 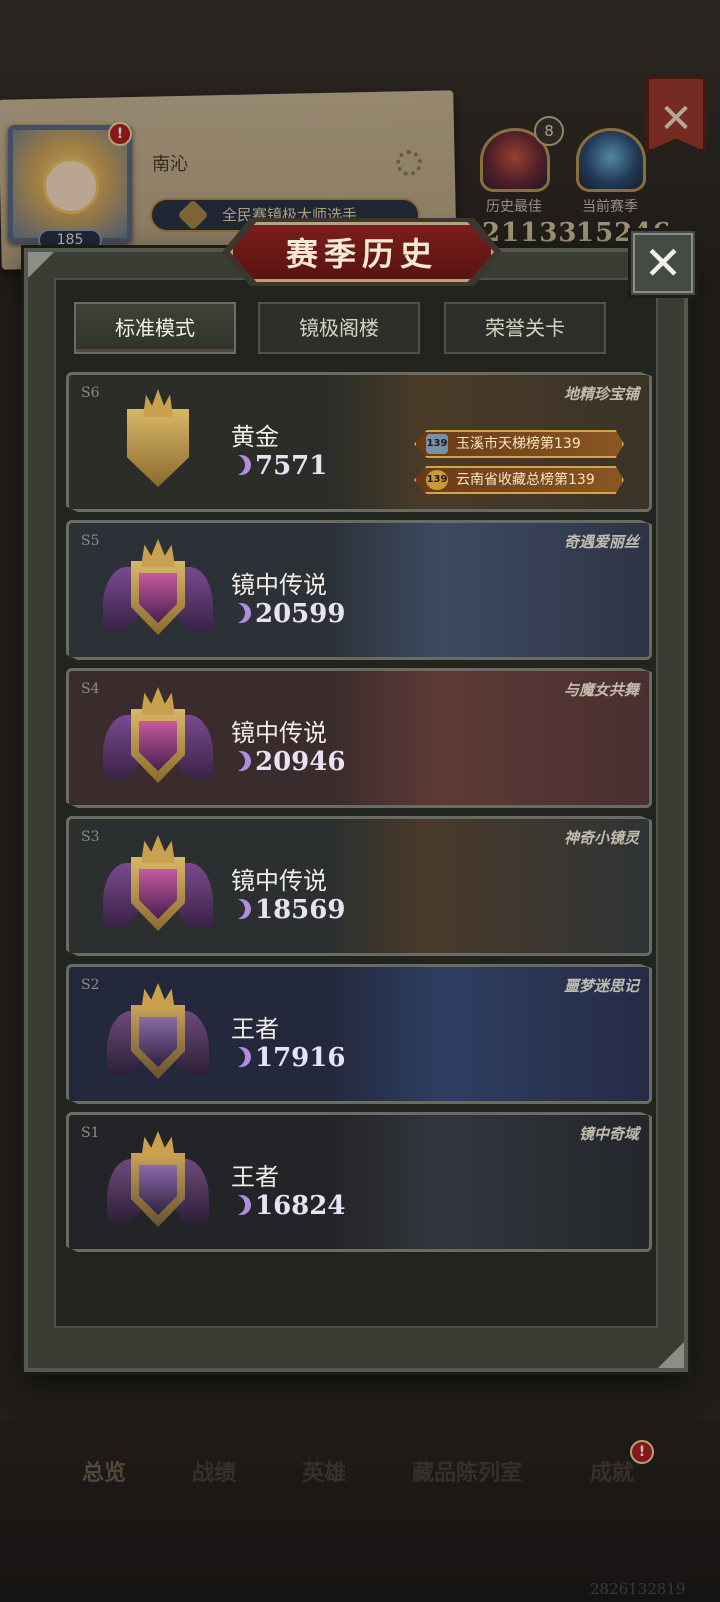 I want to click on leaderboard-text: 云南省收藏总榜第139, so click(x=525, y=480).